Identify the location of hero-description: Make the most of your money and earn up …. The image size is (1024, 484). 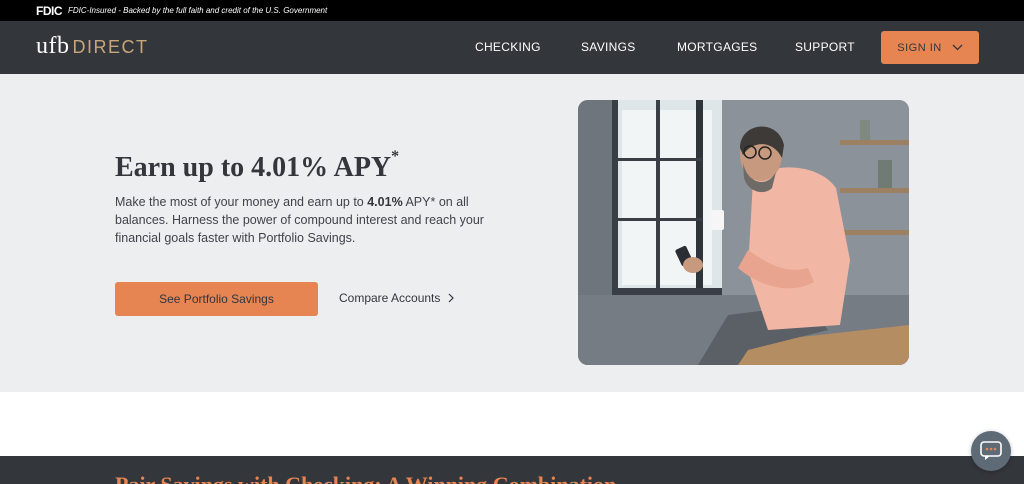
(299, 220).